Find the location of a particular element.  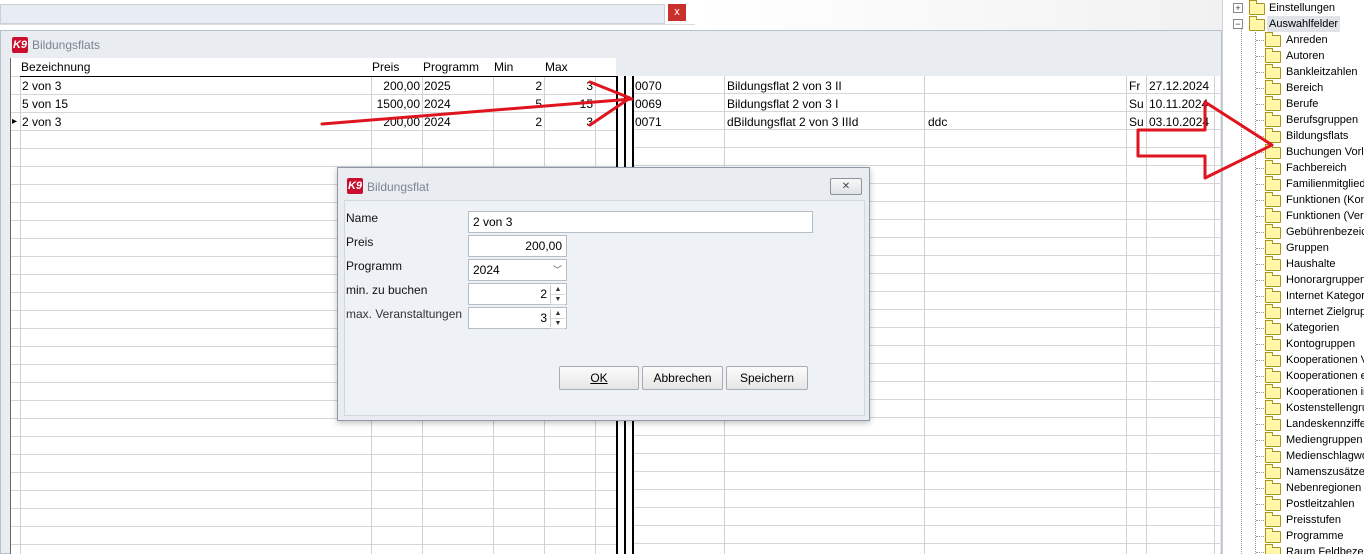

name-input: 2 von 3 is located at coordinates (640, 222).